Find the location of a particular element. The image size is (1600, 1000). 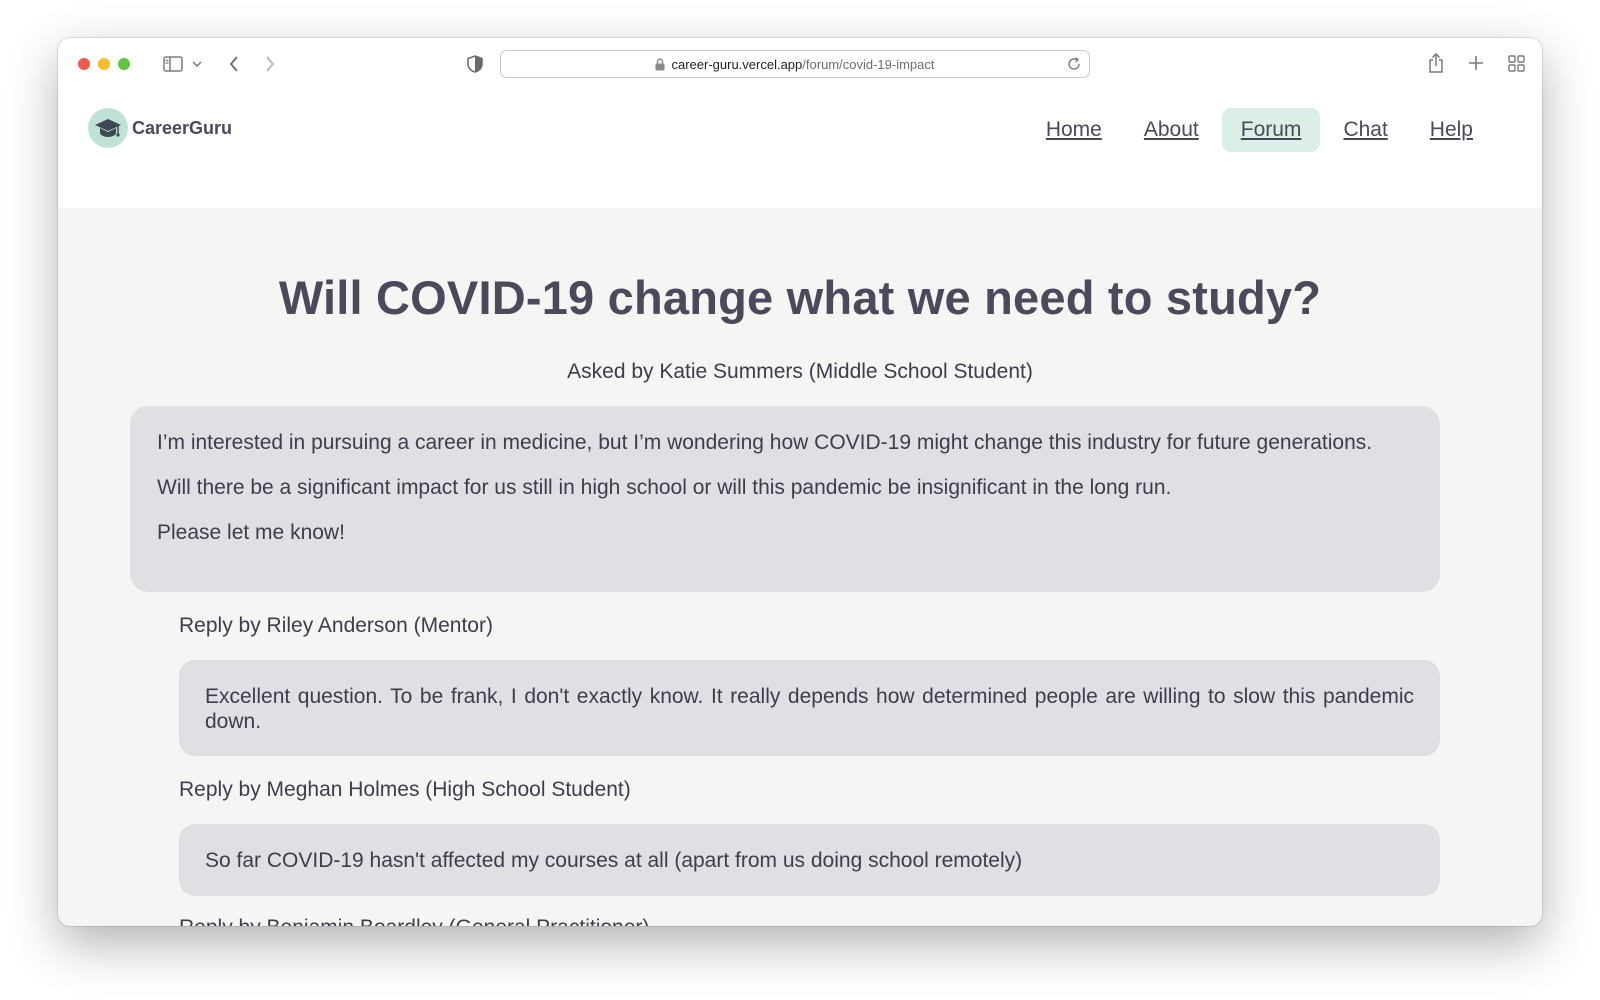

site-logo: CareerGuru is located at coordinates (160, 128).